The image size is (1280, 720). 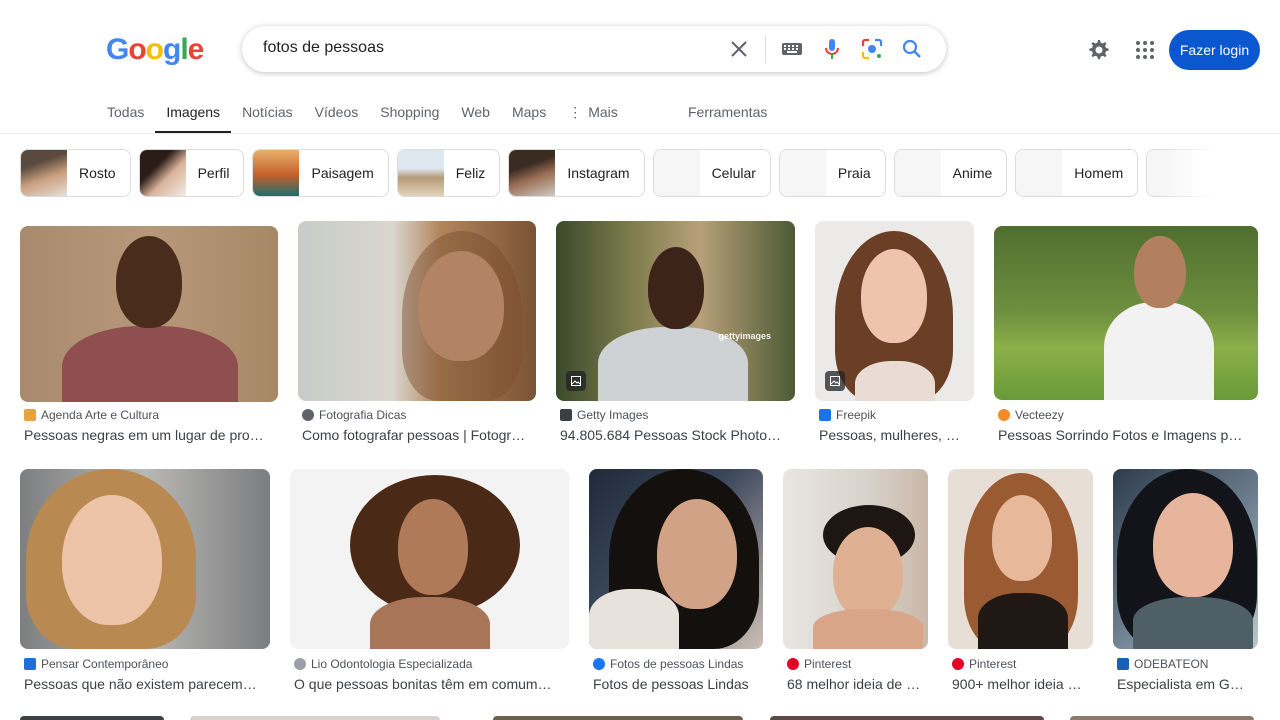 What do you see at coordinates (1031, 415) in the screenshot?
I see `result-source: Vecteezy` at bounding box center [1031, 415].